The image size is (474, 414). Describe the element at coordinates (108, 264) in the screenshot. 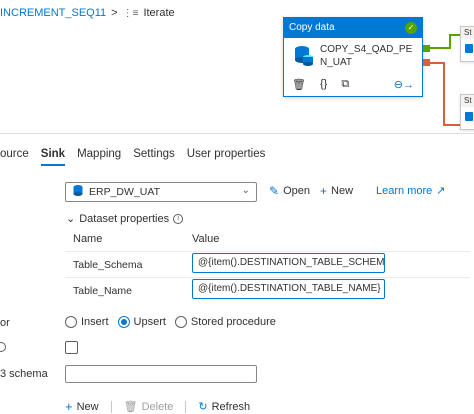

I see `property-name: Table_Schema` at that location.